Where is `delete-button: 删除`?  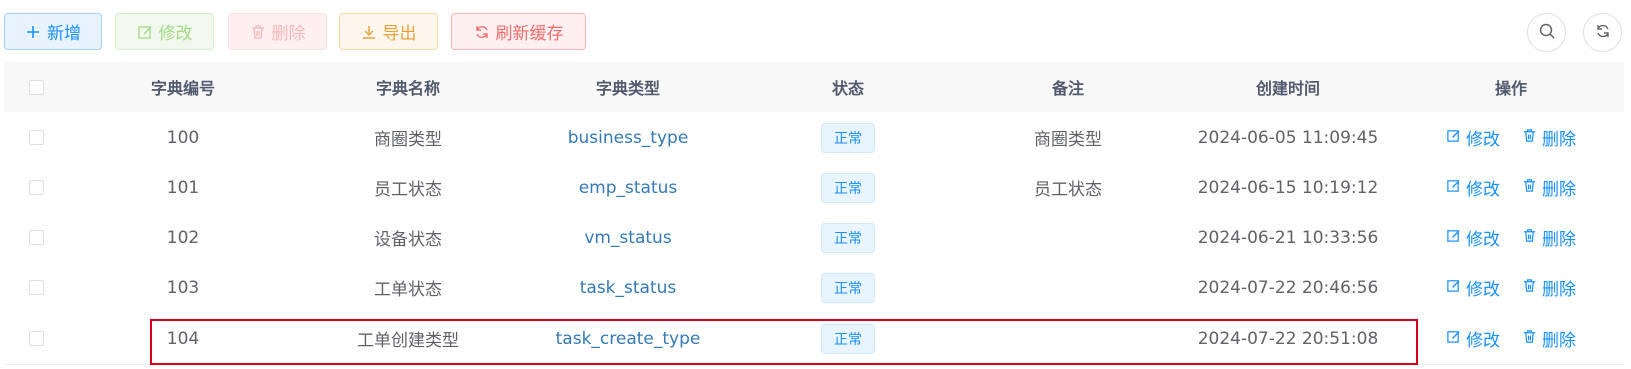 delete-button: 删除 is located at coordinates (277, 31).